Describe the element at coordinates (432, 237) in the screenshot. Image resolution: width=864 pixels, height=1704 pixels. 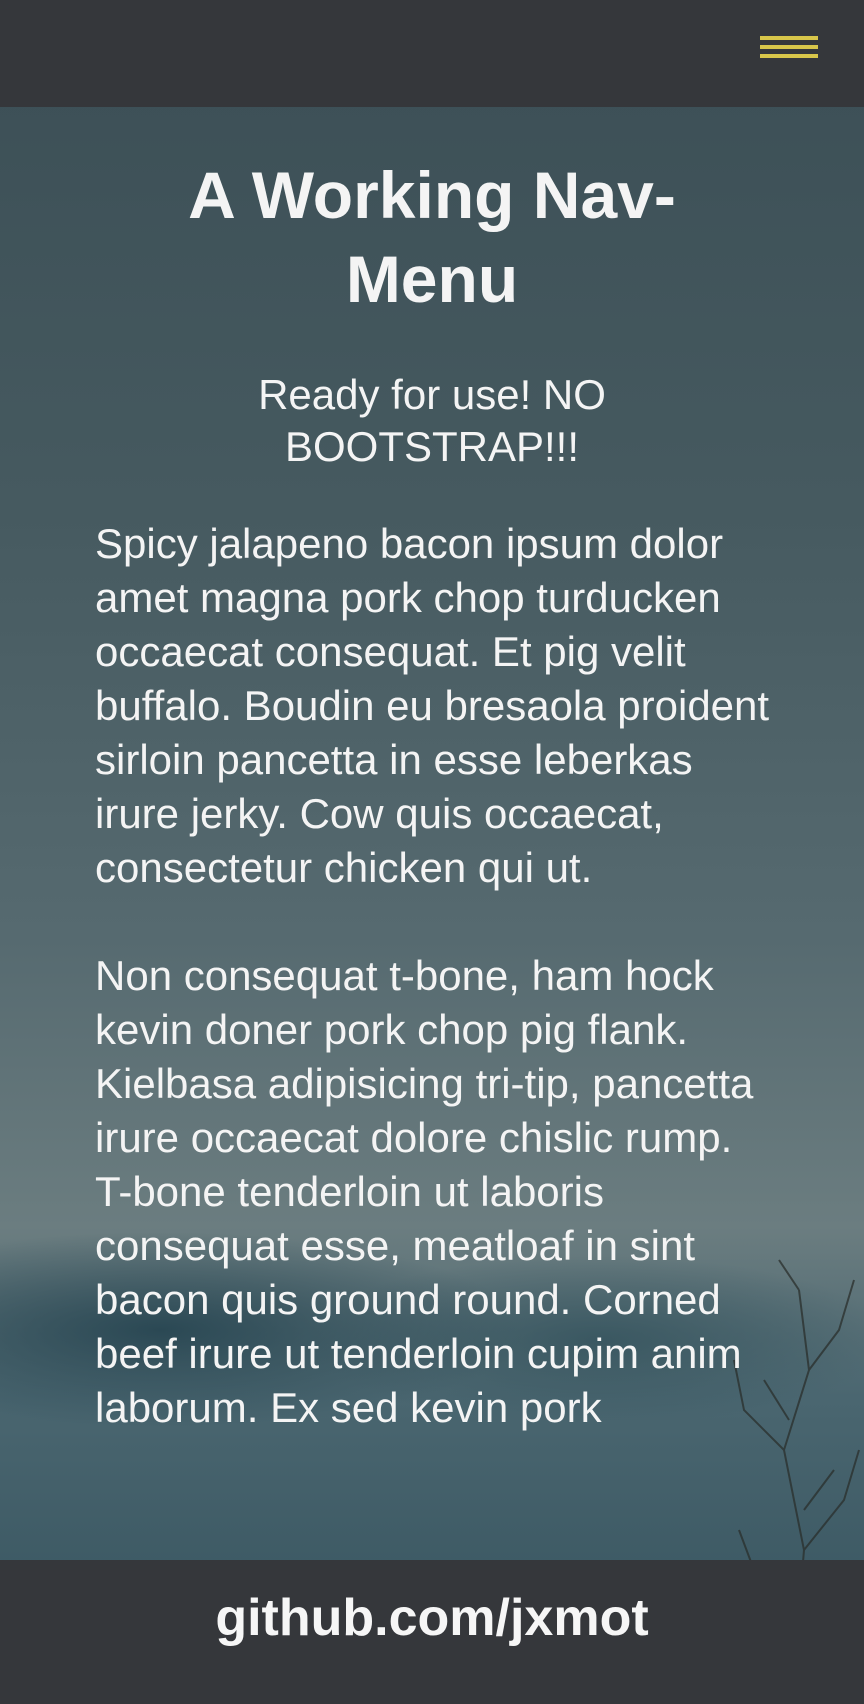
I see `page-title: A Working Nav-Menu` at that location.